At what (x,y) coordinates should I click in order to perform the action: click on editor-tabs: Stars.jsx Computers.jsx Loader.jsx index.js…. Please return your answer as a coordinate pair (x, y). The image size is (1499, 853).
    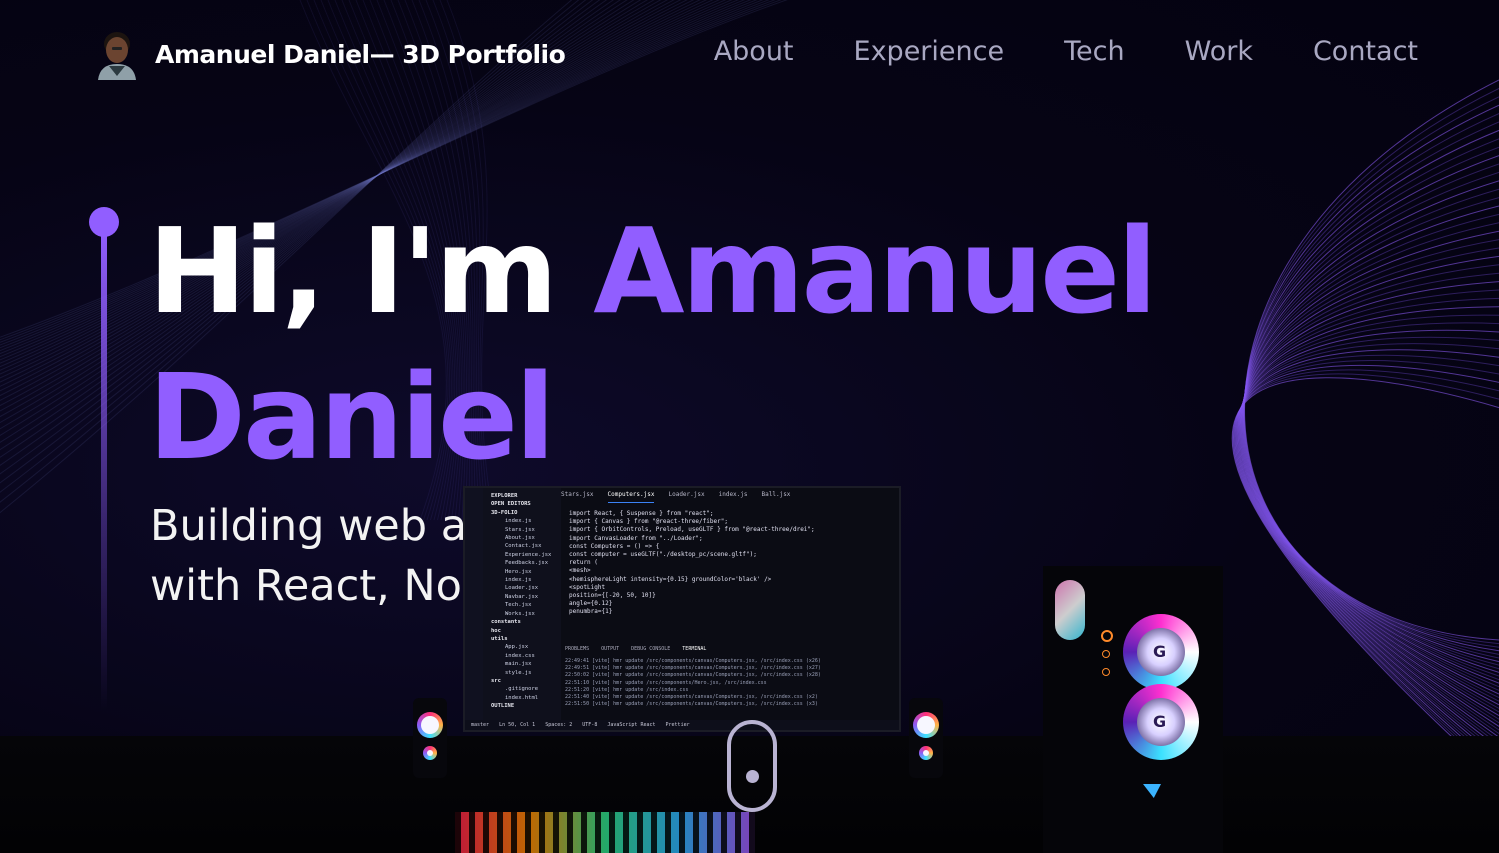
    Looking at the image, I should click on (728, 497).